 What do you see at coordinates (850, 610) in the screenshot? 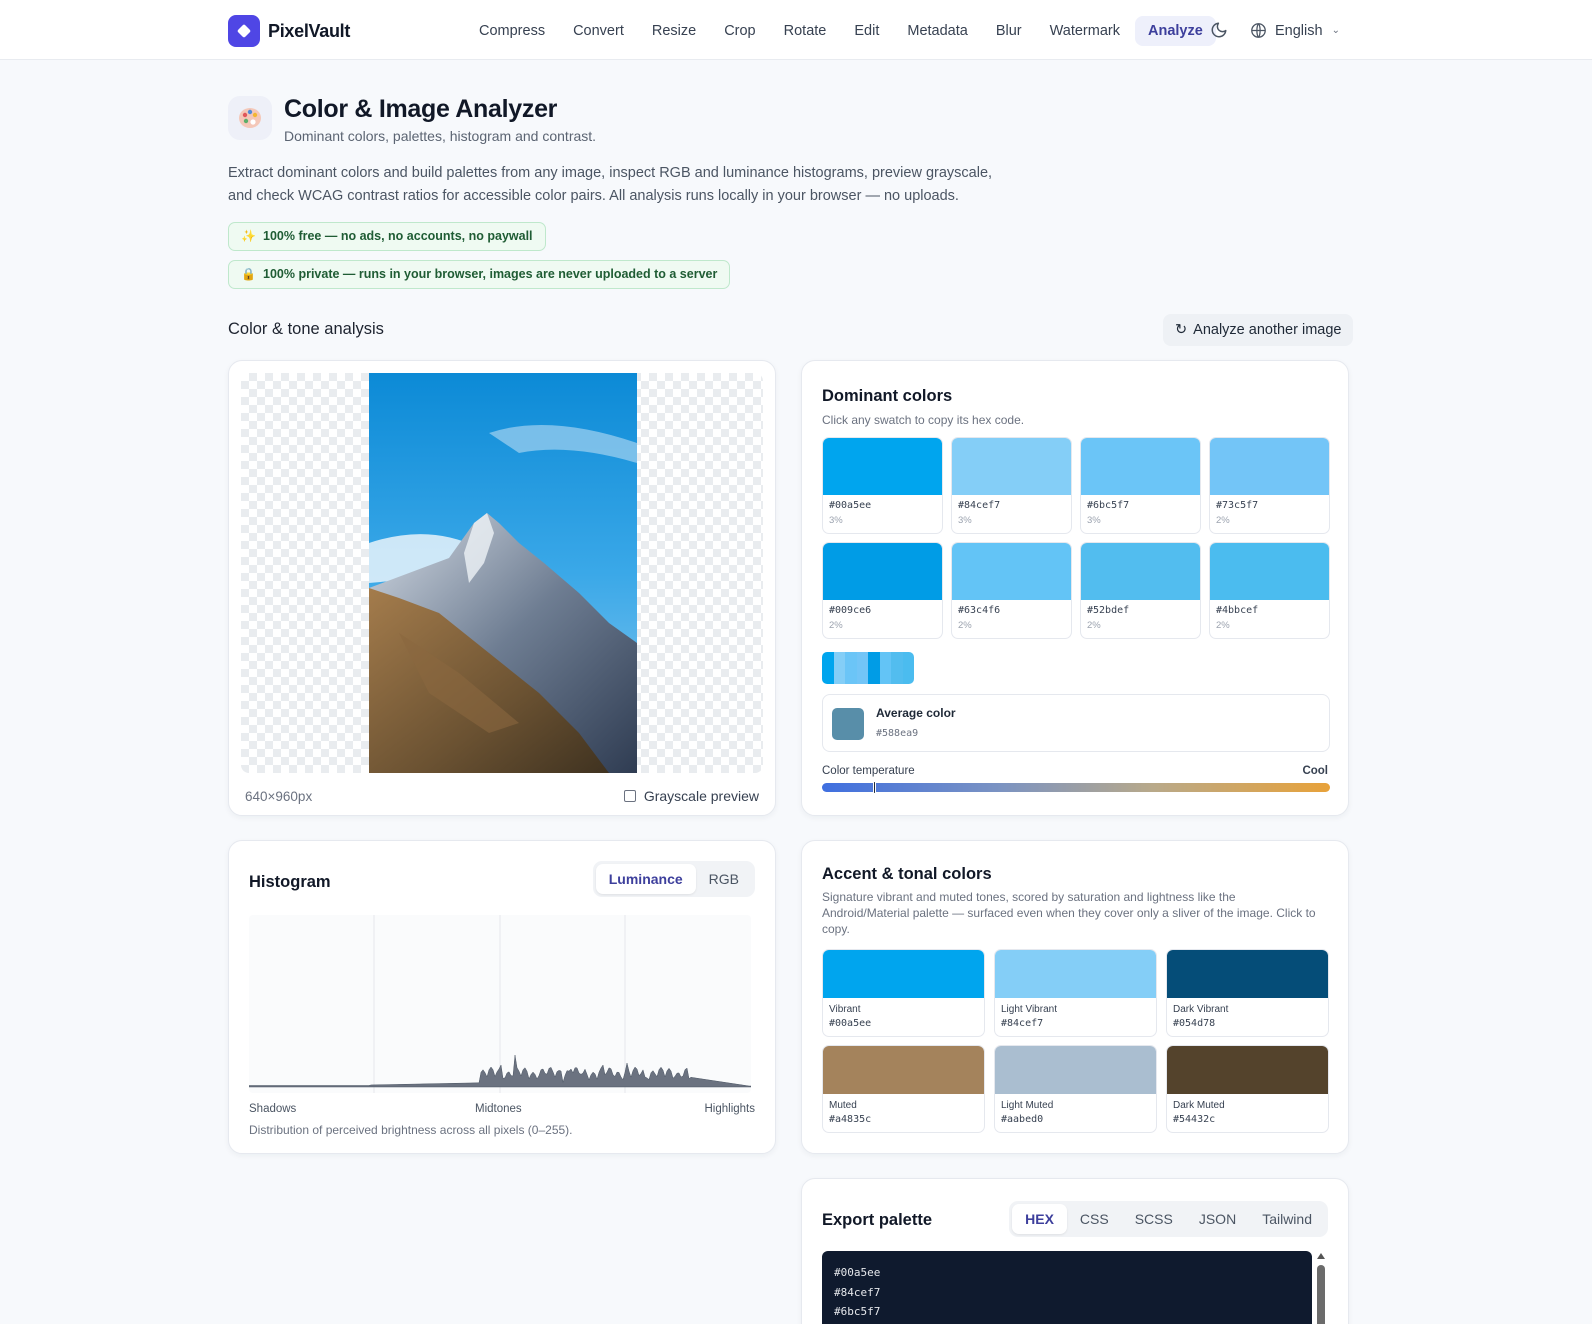
I see `swatch-hex: #009ce6` at bounding box center [850, 610].